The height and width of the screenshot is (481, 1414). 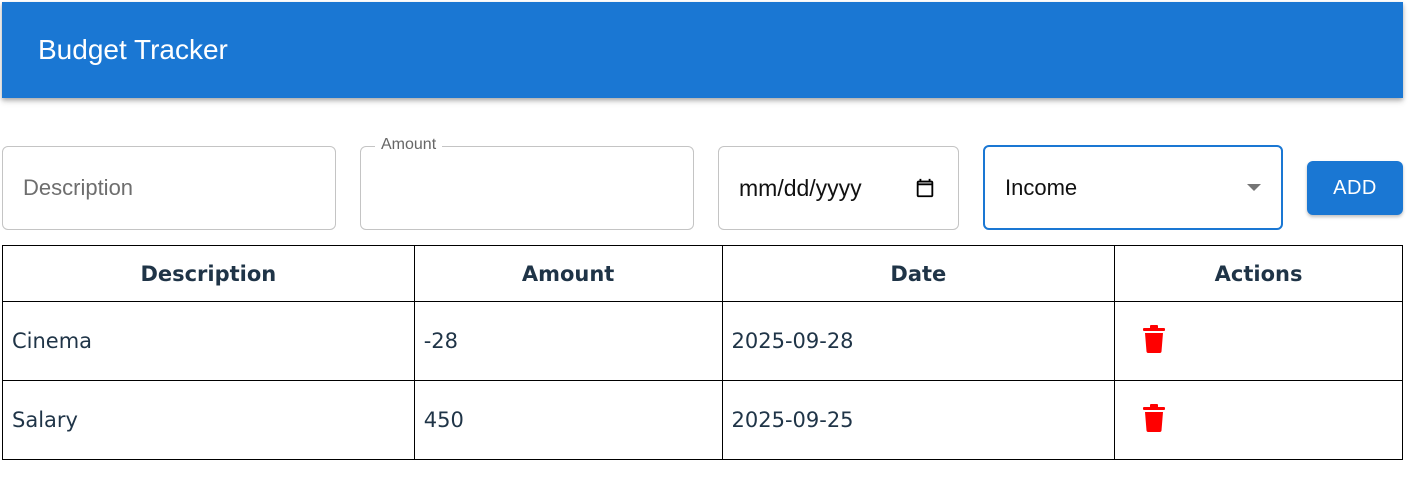 What do you see at coordinates (568, 420) in the screenshot?
I see `cell-amount: 450` at bounding box center [568, 420].